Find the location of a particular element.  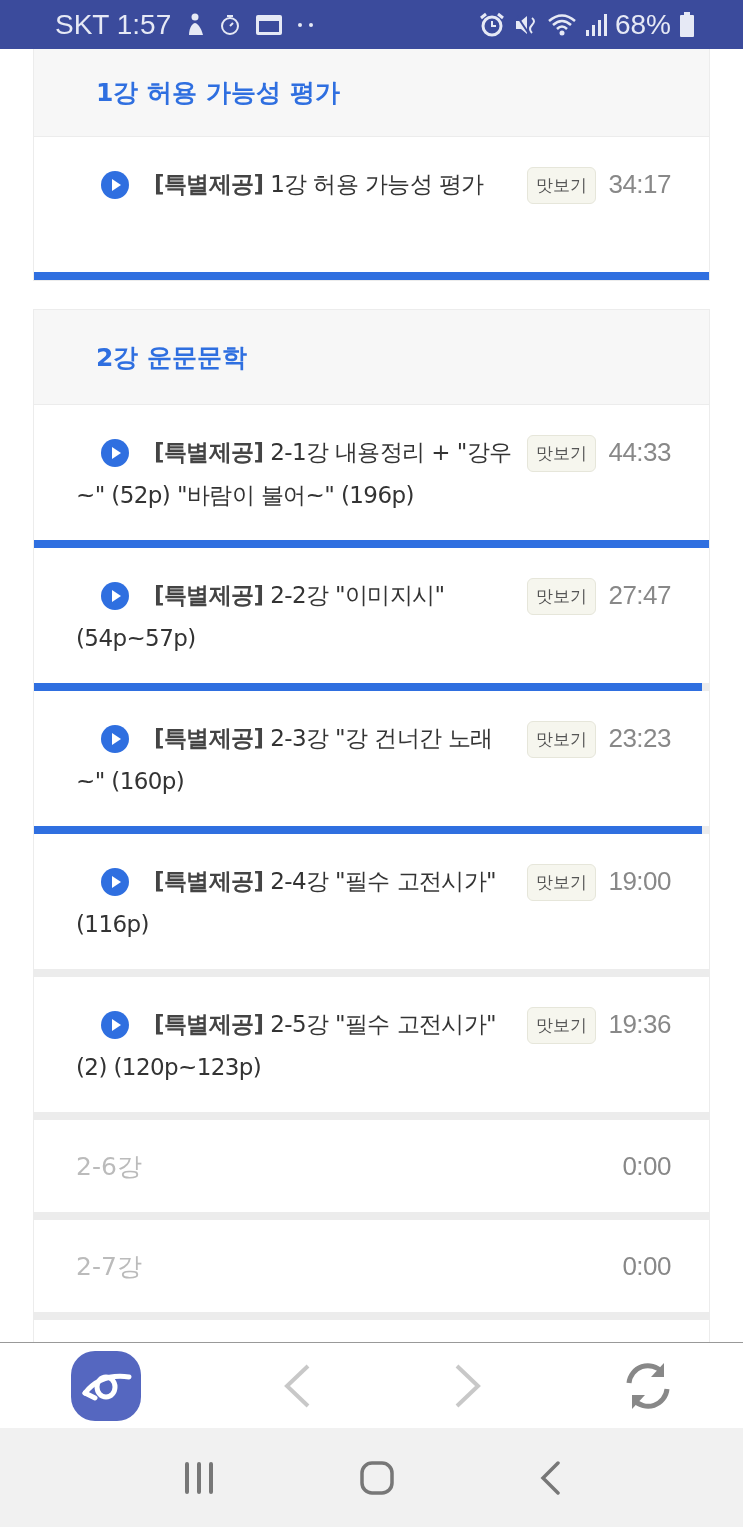

signal-icon is located at coordinates (595, 24).